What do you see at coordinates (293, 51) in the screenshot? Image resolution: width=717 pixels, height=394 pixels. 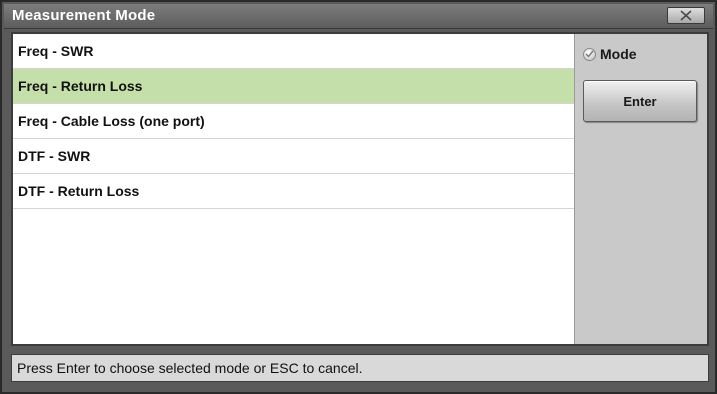 I see `list-item-freq-swr: Freq - SWR` at bounding box center [293, 51].